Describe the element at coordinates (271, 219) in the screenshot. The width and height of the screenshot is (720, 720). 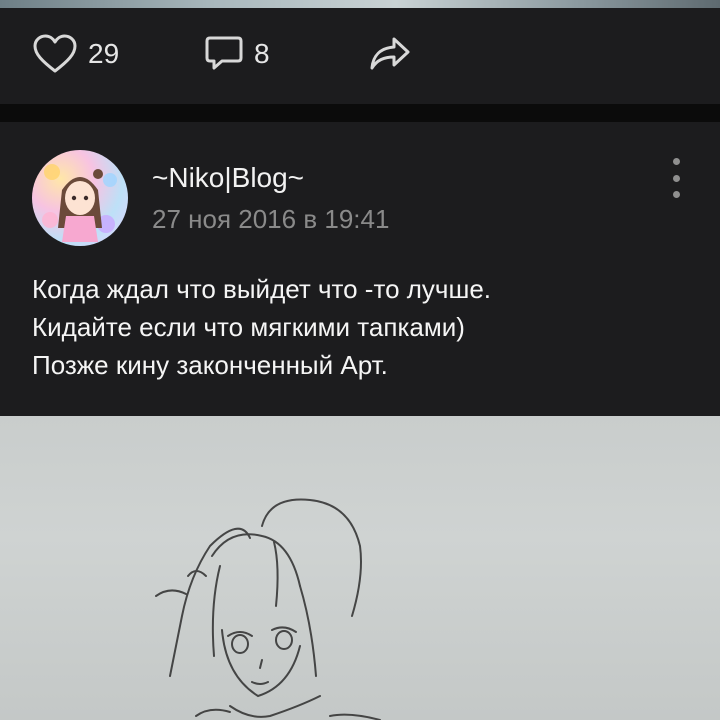
I see `post-date: 27 ноя 2016 в 19:41` at that location.